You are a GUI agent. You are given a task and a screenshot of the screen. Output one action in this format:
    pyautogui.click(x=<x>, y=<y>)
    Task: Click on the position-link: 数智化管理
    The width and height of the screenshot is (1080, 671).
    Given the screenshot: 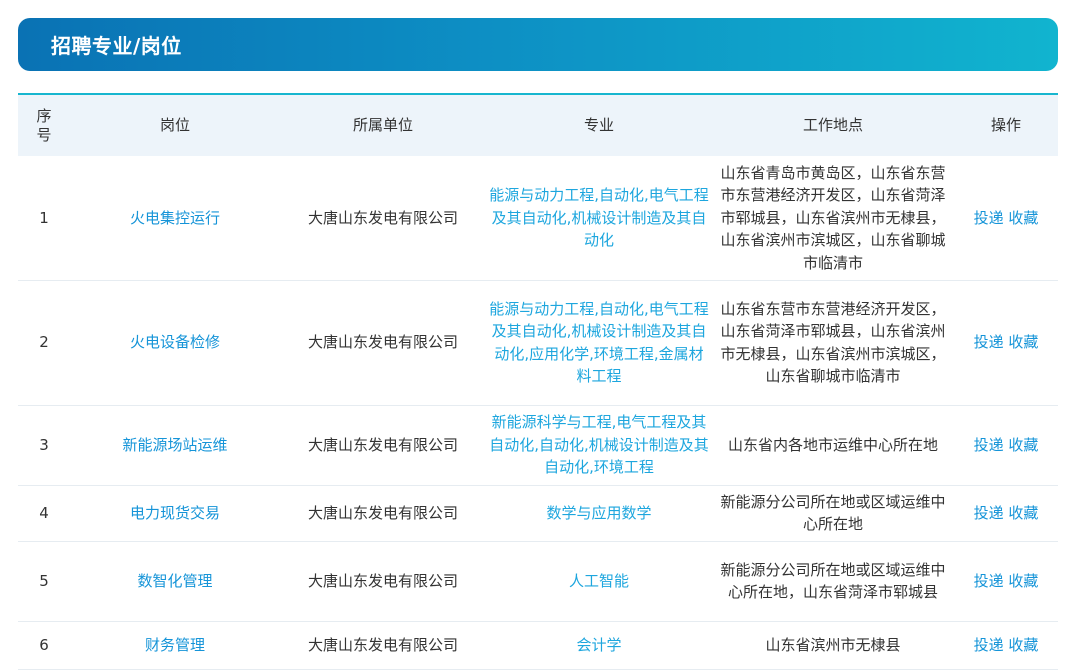 What is the action you would take?
    pyautogui.click(x=175, y=581)
    